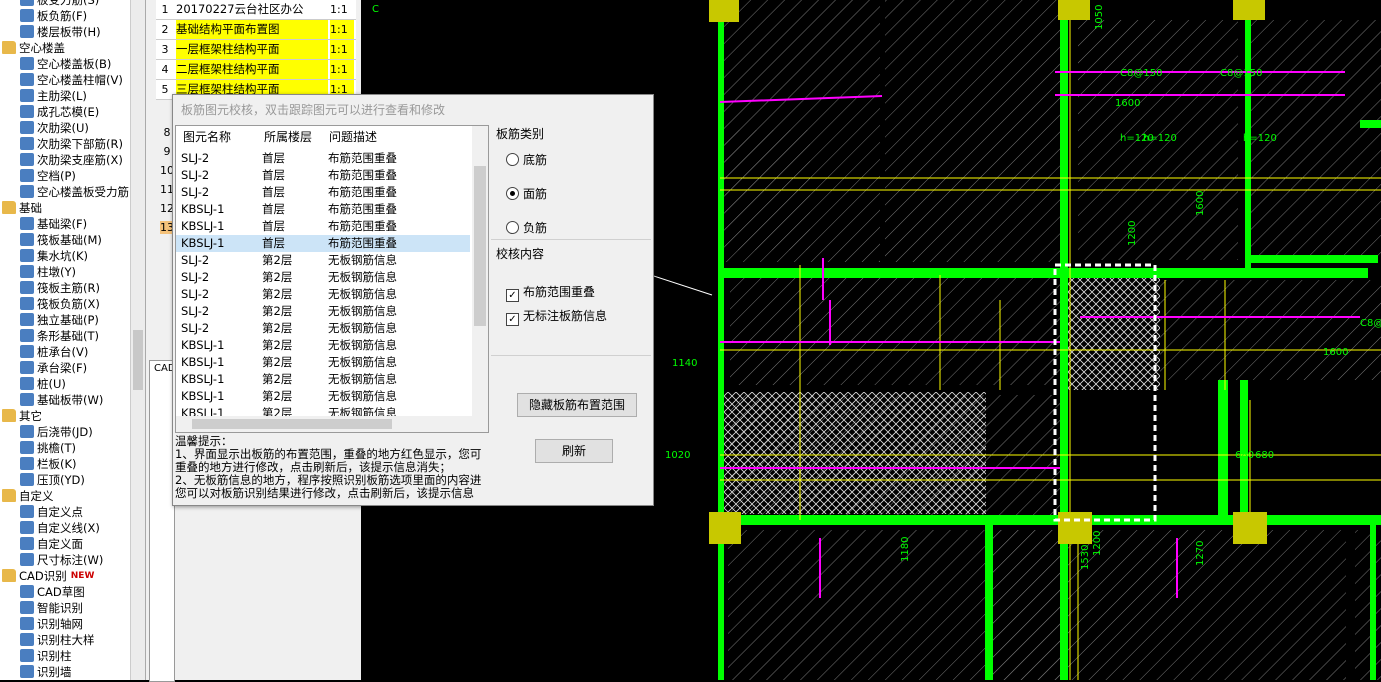 The height and width of the screenshot is (682, 1381). Describe the element at coordinates (48, 176) in the screenshot. I see `tree-item: 空档(P)` at that location.